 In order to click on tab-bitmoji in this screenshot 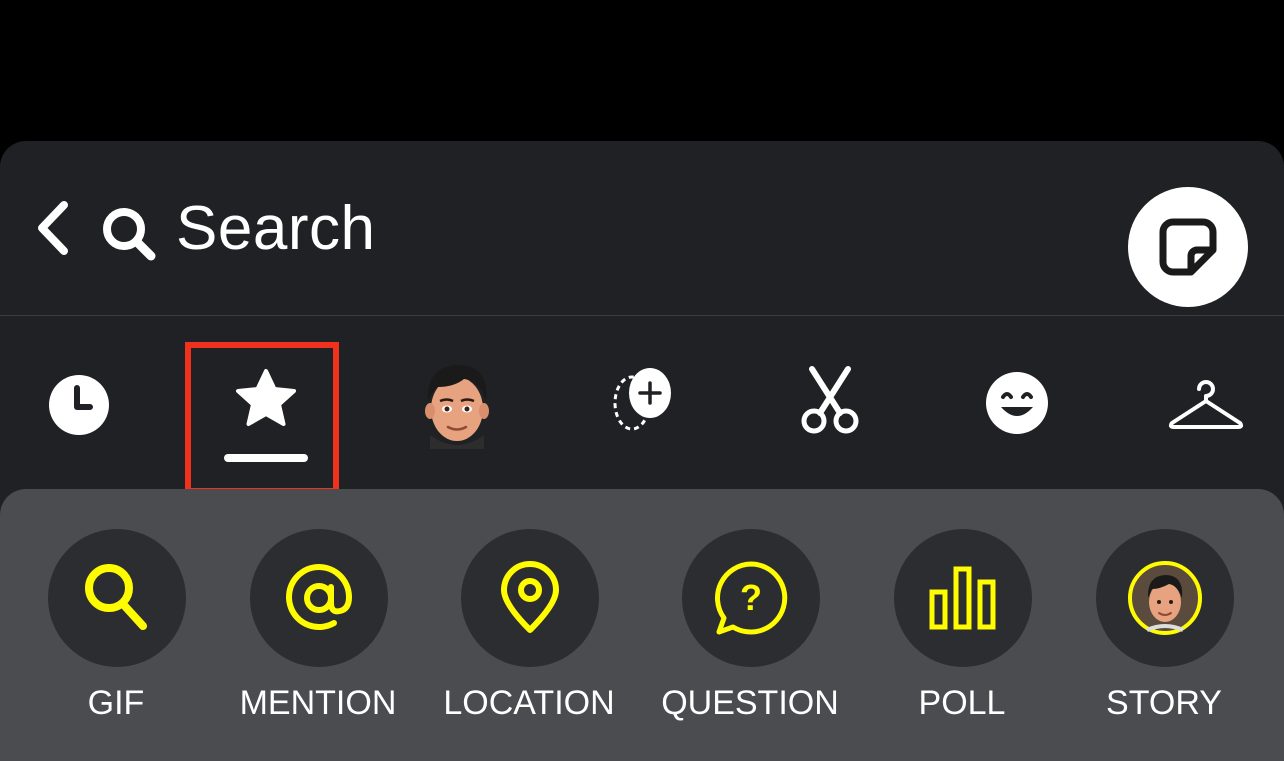, I will do `click(457, 403)`.